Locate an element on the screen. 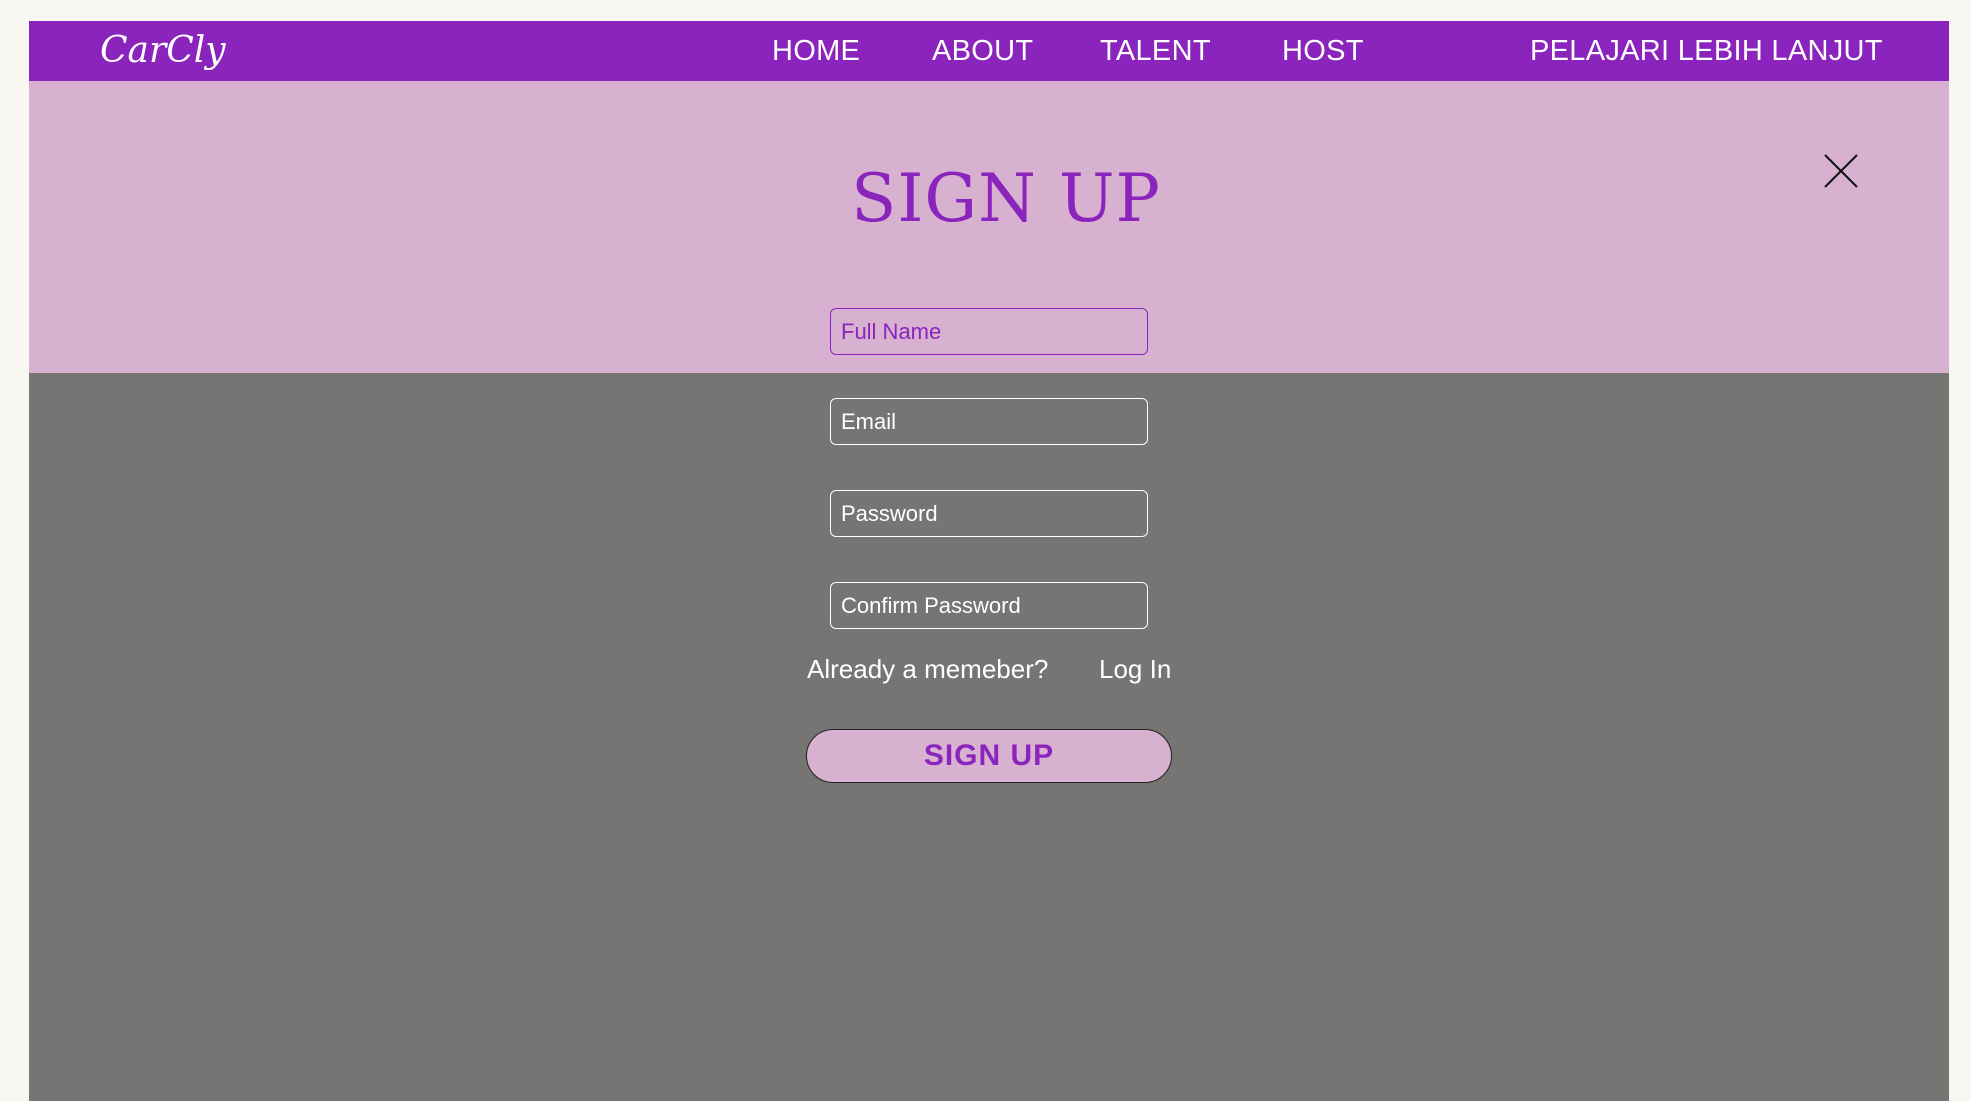  nav-host-link: HOST is located at coordinates (1323, 51).